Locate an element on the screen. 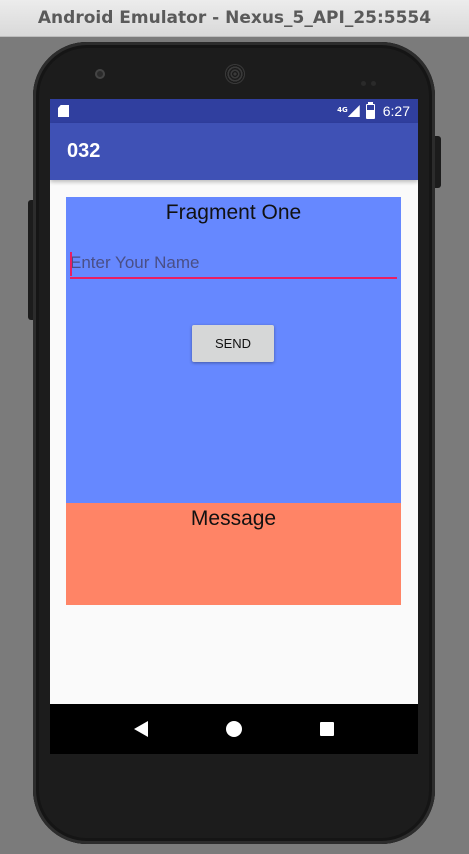  signal-icon is located at coordinates (353, 111).